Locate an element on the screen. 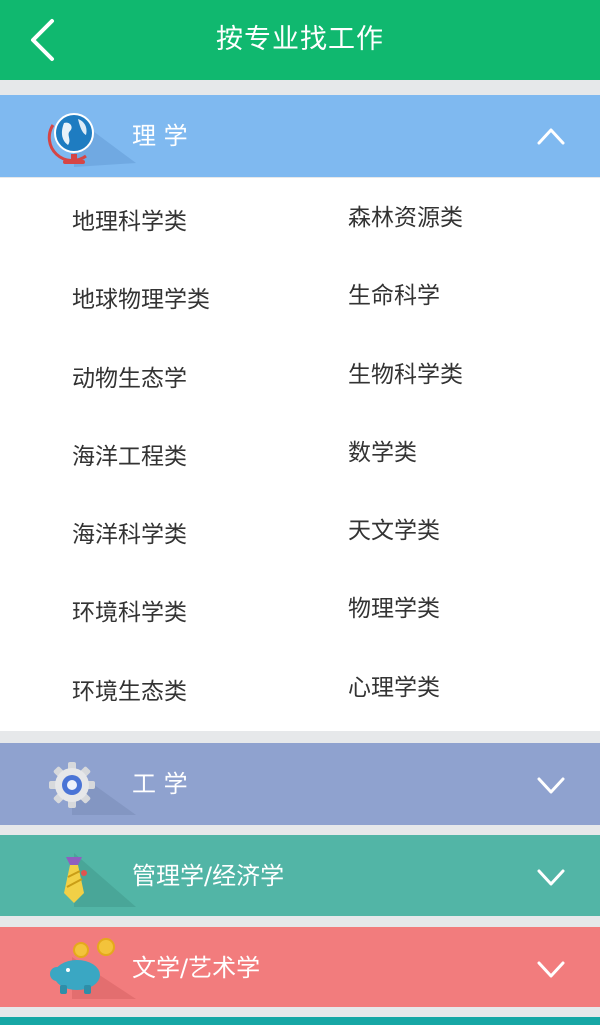 The height and width of the screenshot is (1025, 600). subcategory-item: 动物生态学 is located at coordinates (129, 376).